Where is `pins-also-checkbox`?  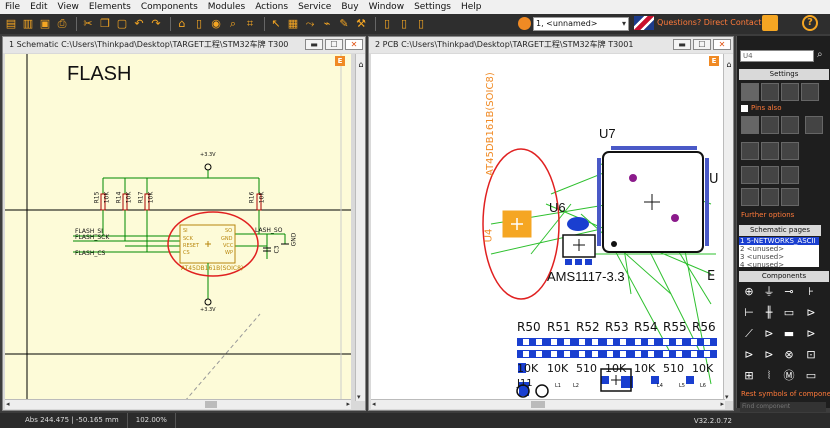 pins-also-checkbox is located at coordinates (744, 108).